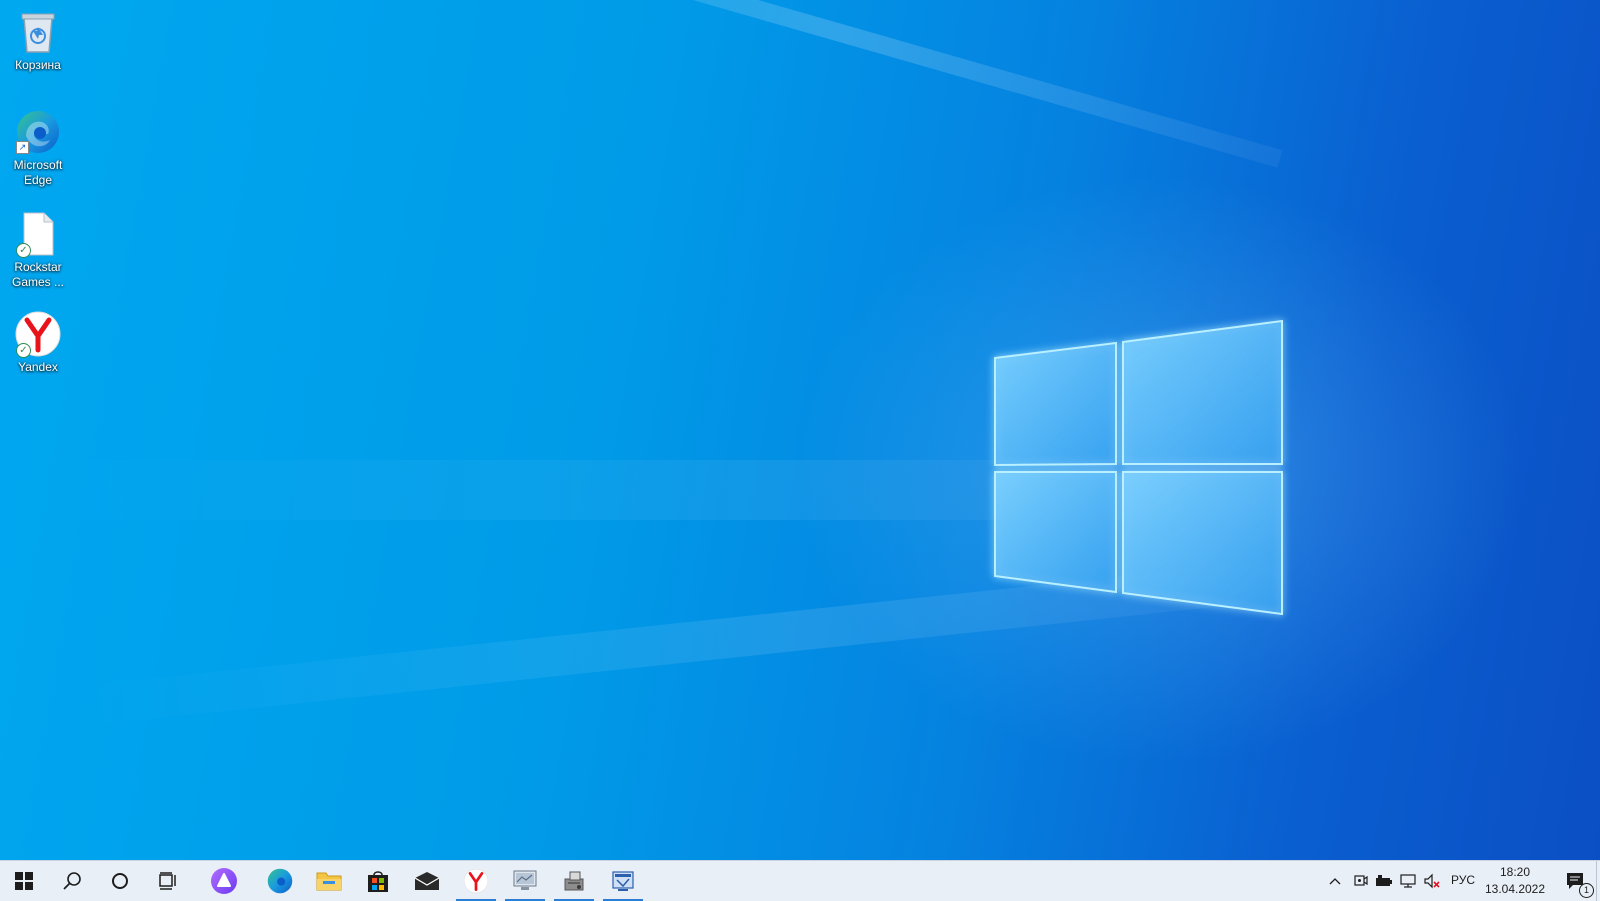 The height and width of the screenshot is (901, 1600). What do you see at coordinates (800, 880) in the screenshot?
I see `taskbar: РУС 18:20 13.04.2022 1` at bounding box center [800, 880].